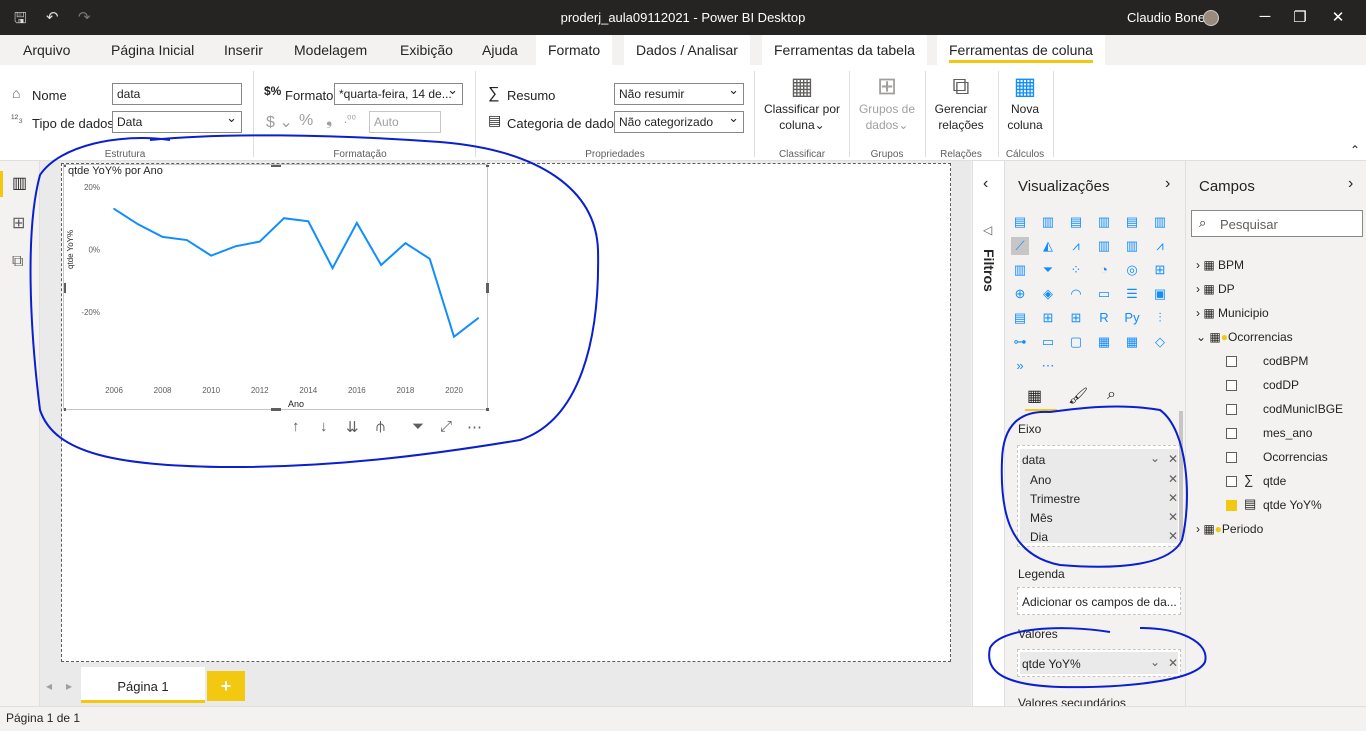 The image size is (1366, 731). Describe the element at coordinates (1104, 342) in the screenshot. I see `visual-type-icon: ▦` at that location.